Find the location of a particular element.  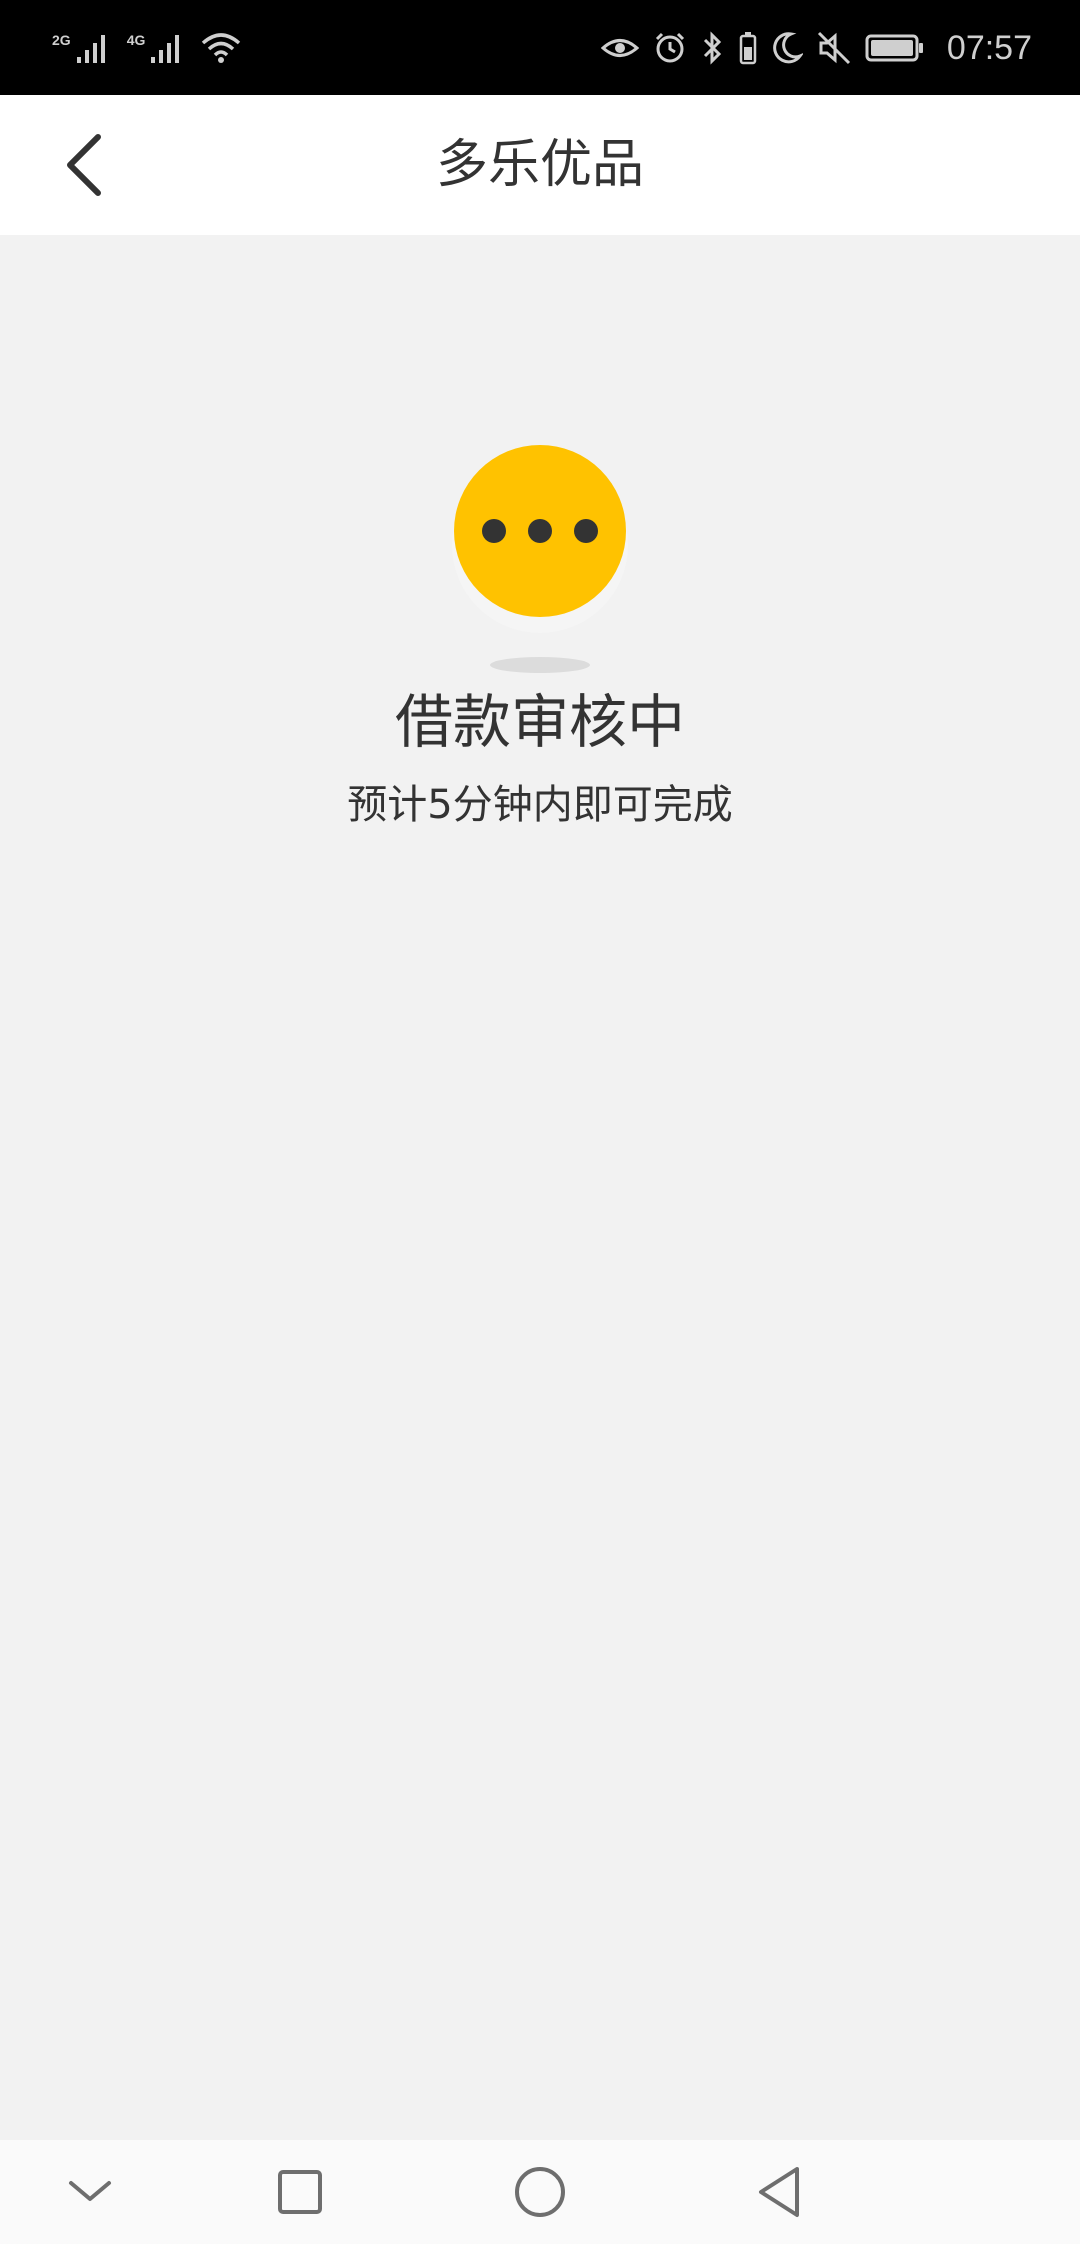

nav-back-button is located at coordinates (780, 2192).